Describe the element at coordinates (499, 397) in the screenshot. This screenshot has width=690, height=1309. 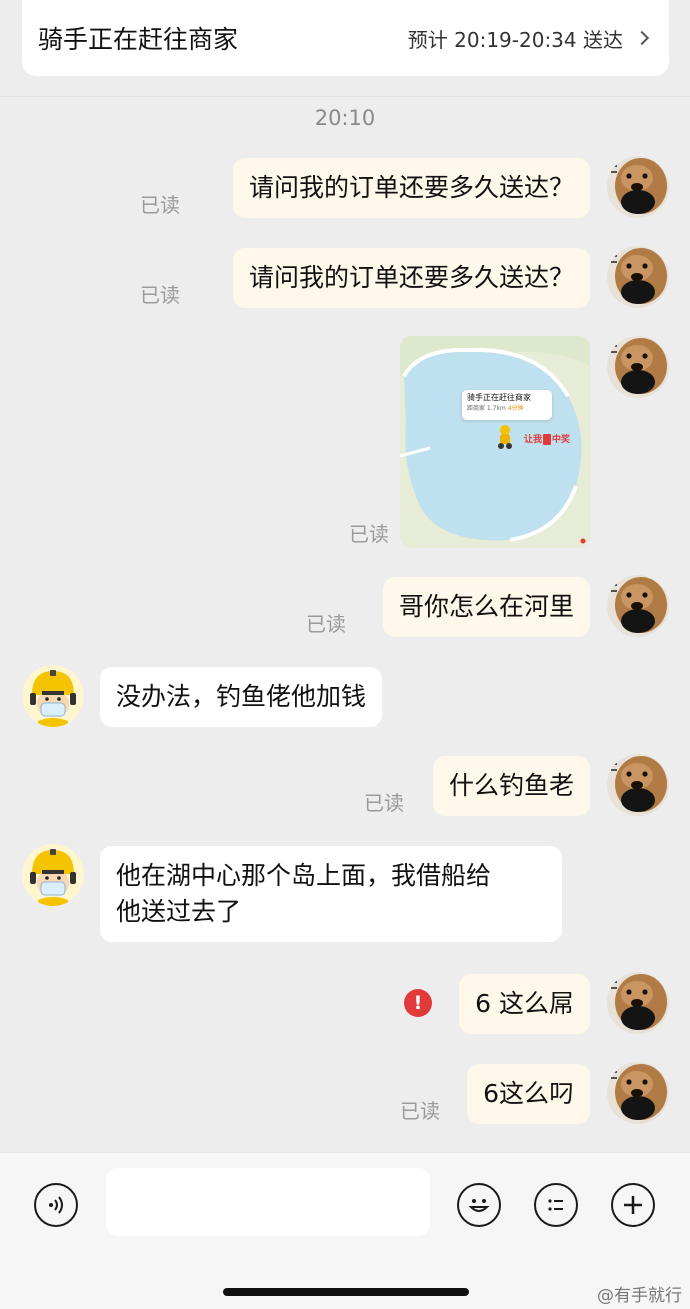
I see `map-tooltip-title: 骑手正在赶往商家` at that location.